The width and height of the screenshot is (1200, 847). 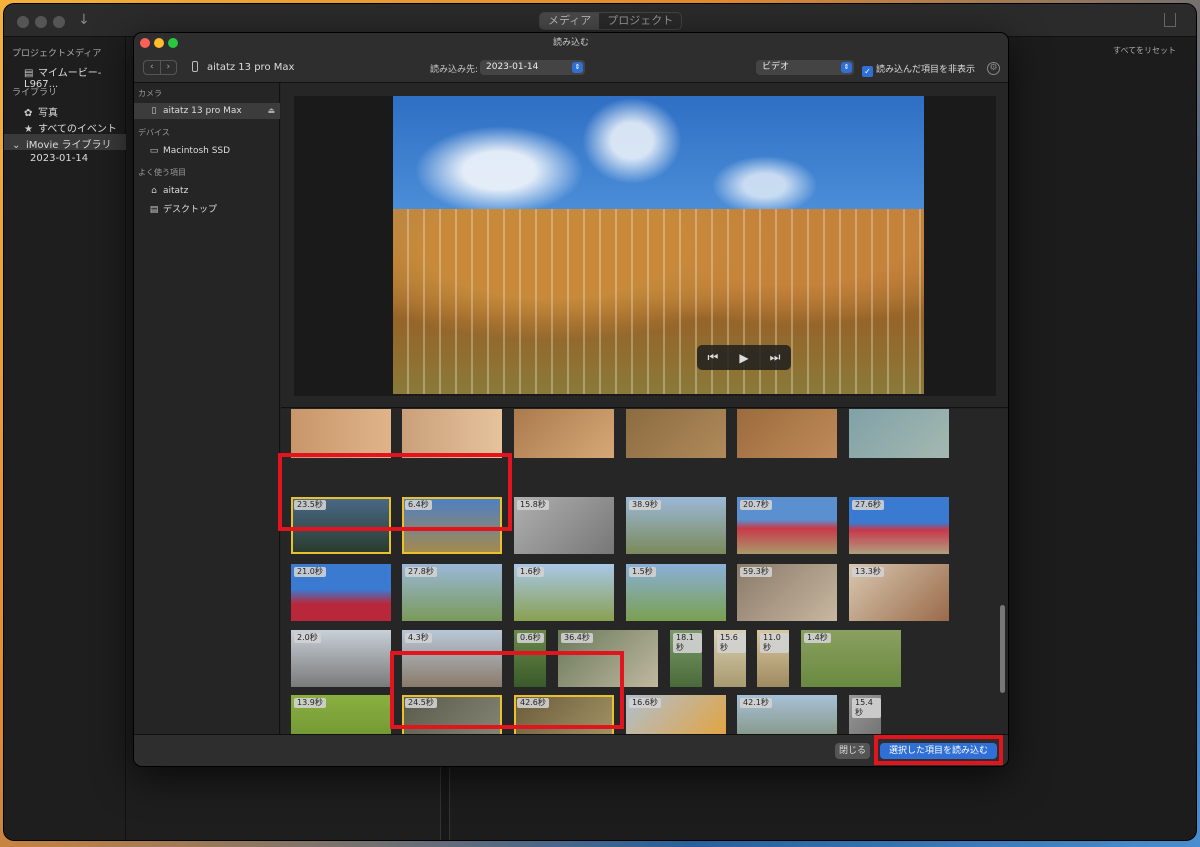 I want to click on video-scenery, so click(x=658, y=301).